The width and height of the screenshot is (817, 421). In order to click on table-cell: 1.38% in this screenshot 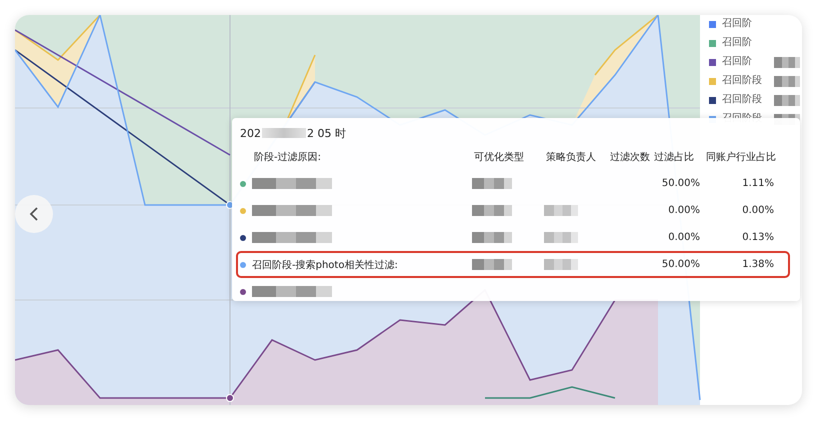, I will do `click(758, 264)`.